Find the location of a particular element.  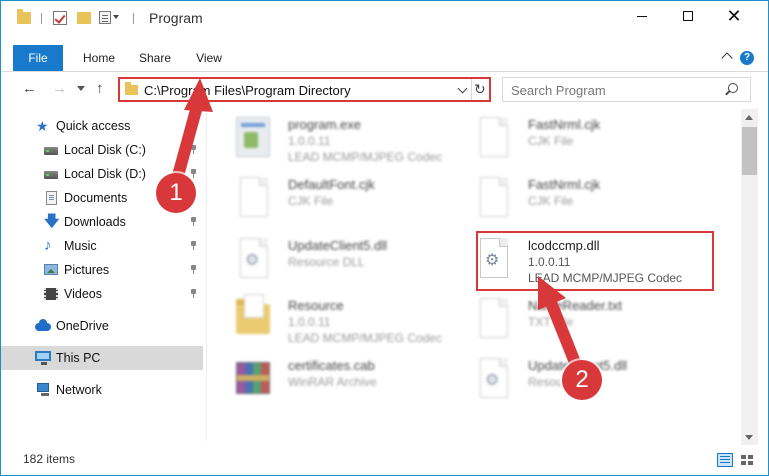

download-icon: 🡇 is located at coordinates (52, 221).